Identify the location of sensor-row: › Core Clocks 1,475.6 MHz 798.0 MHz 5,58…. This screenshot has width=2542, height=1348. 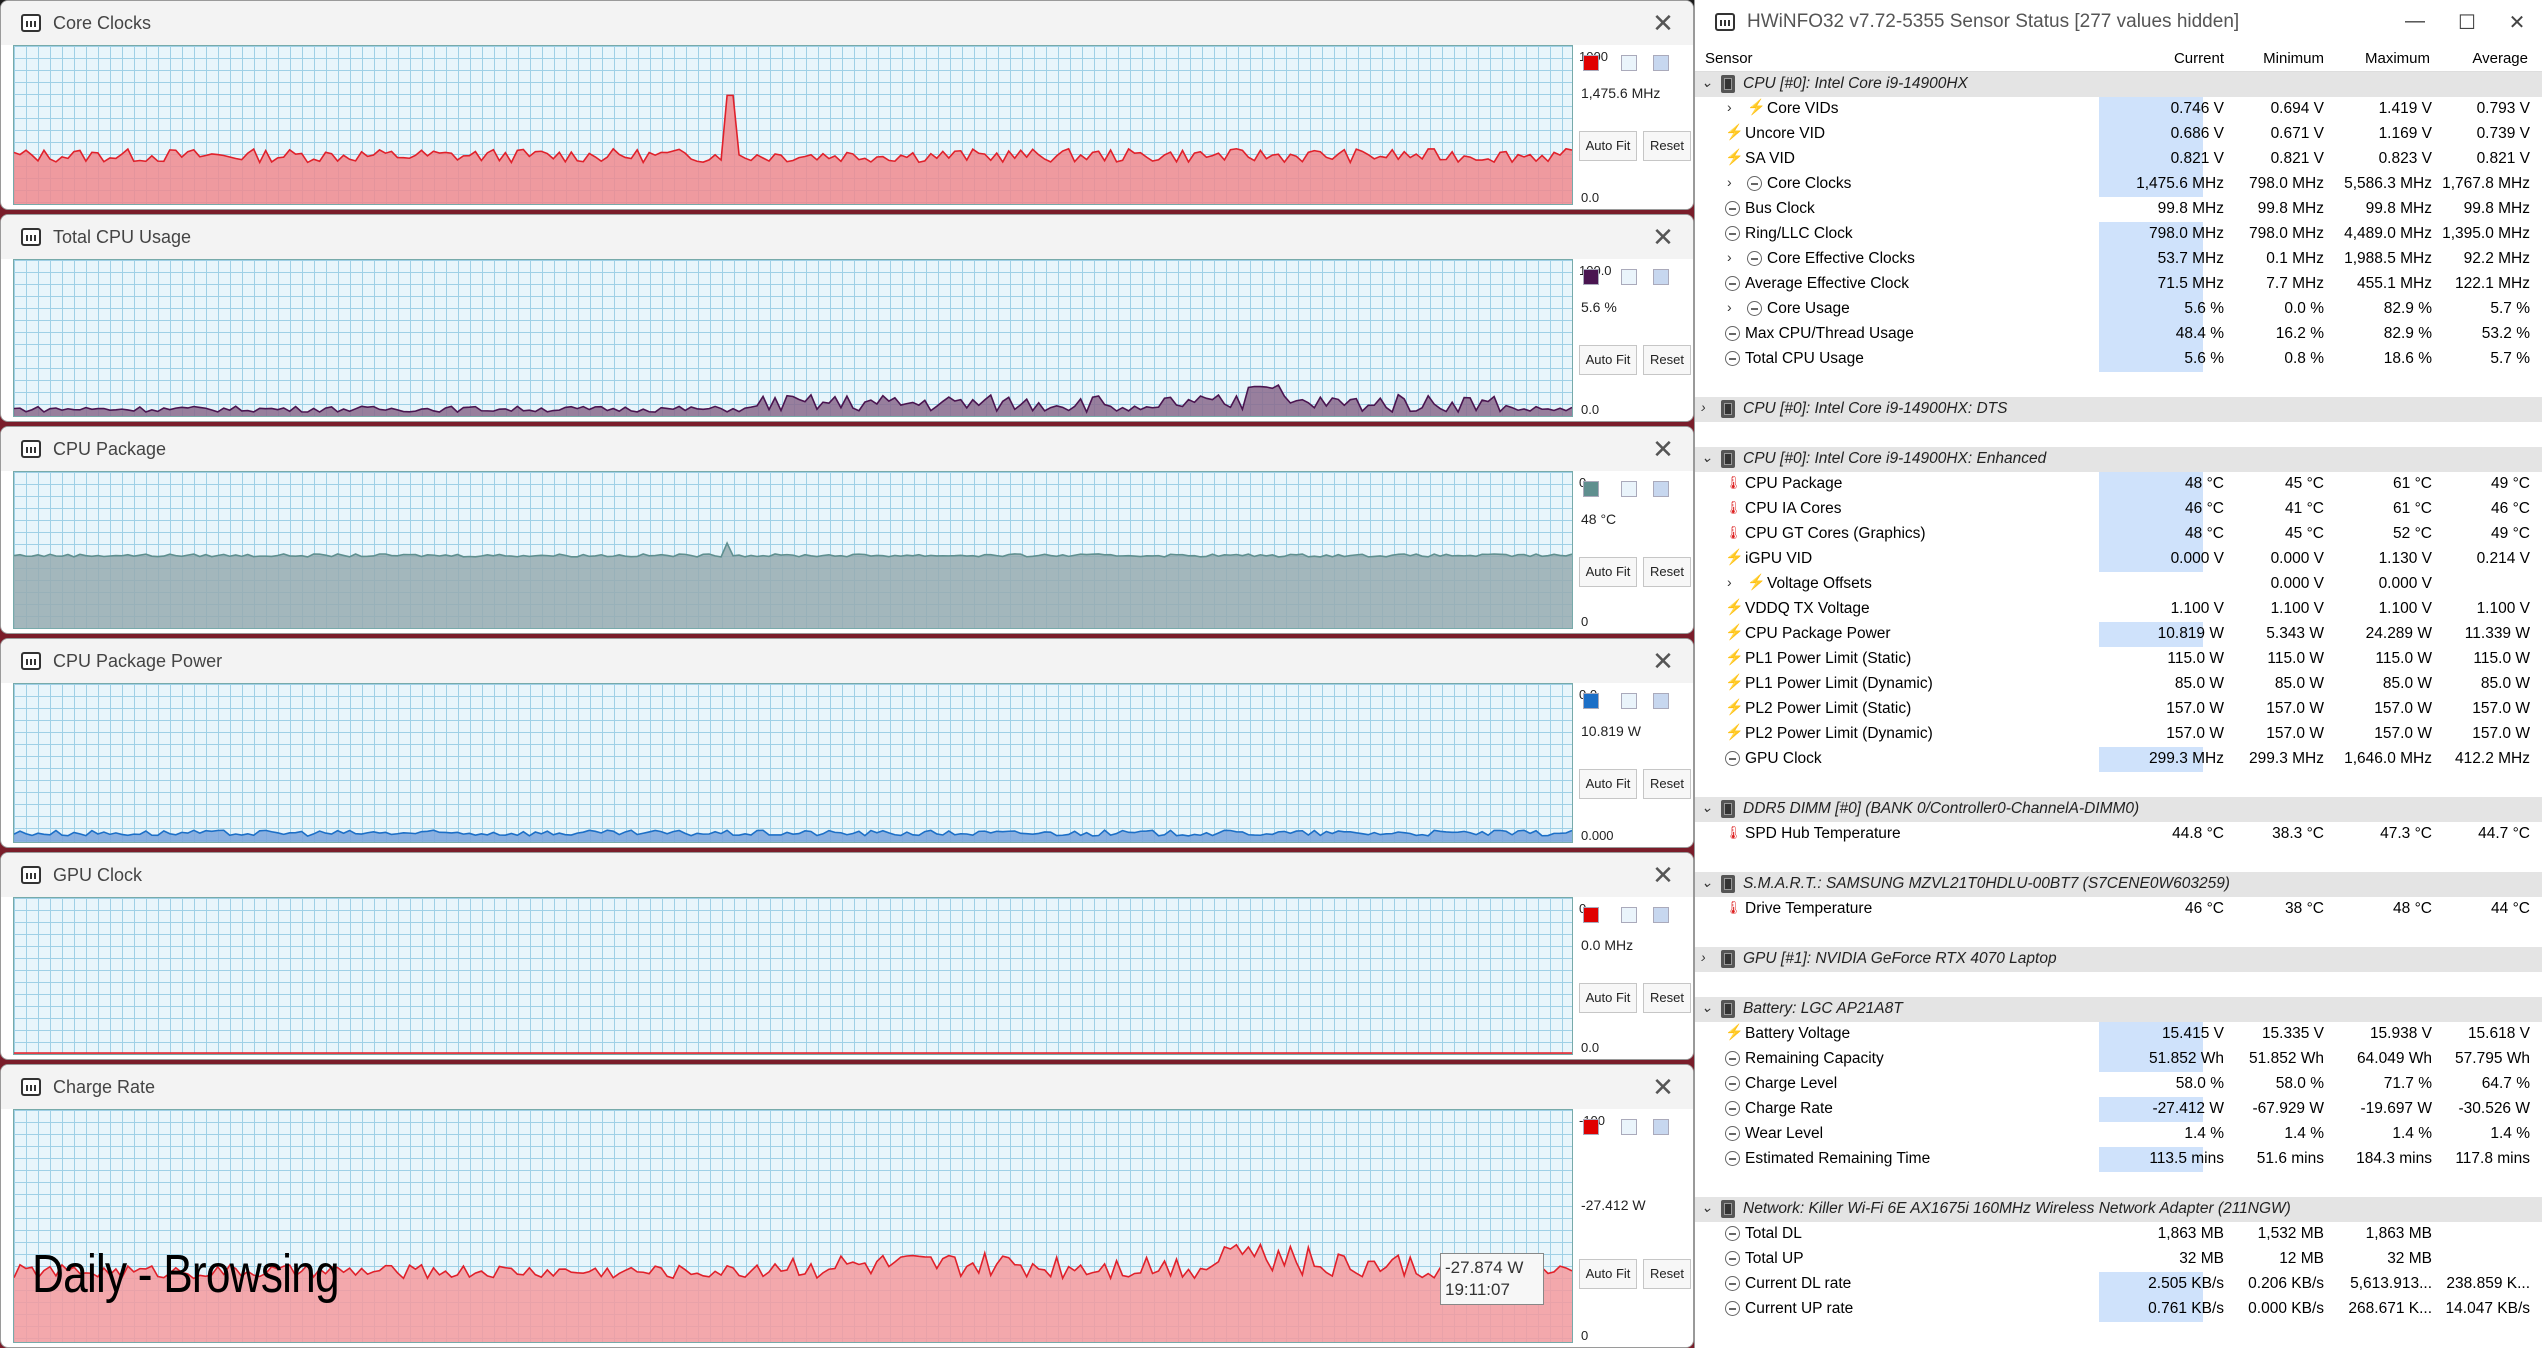
(2118, 184).